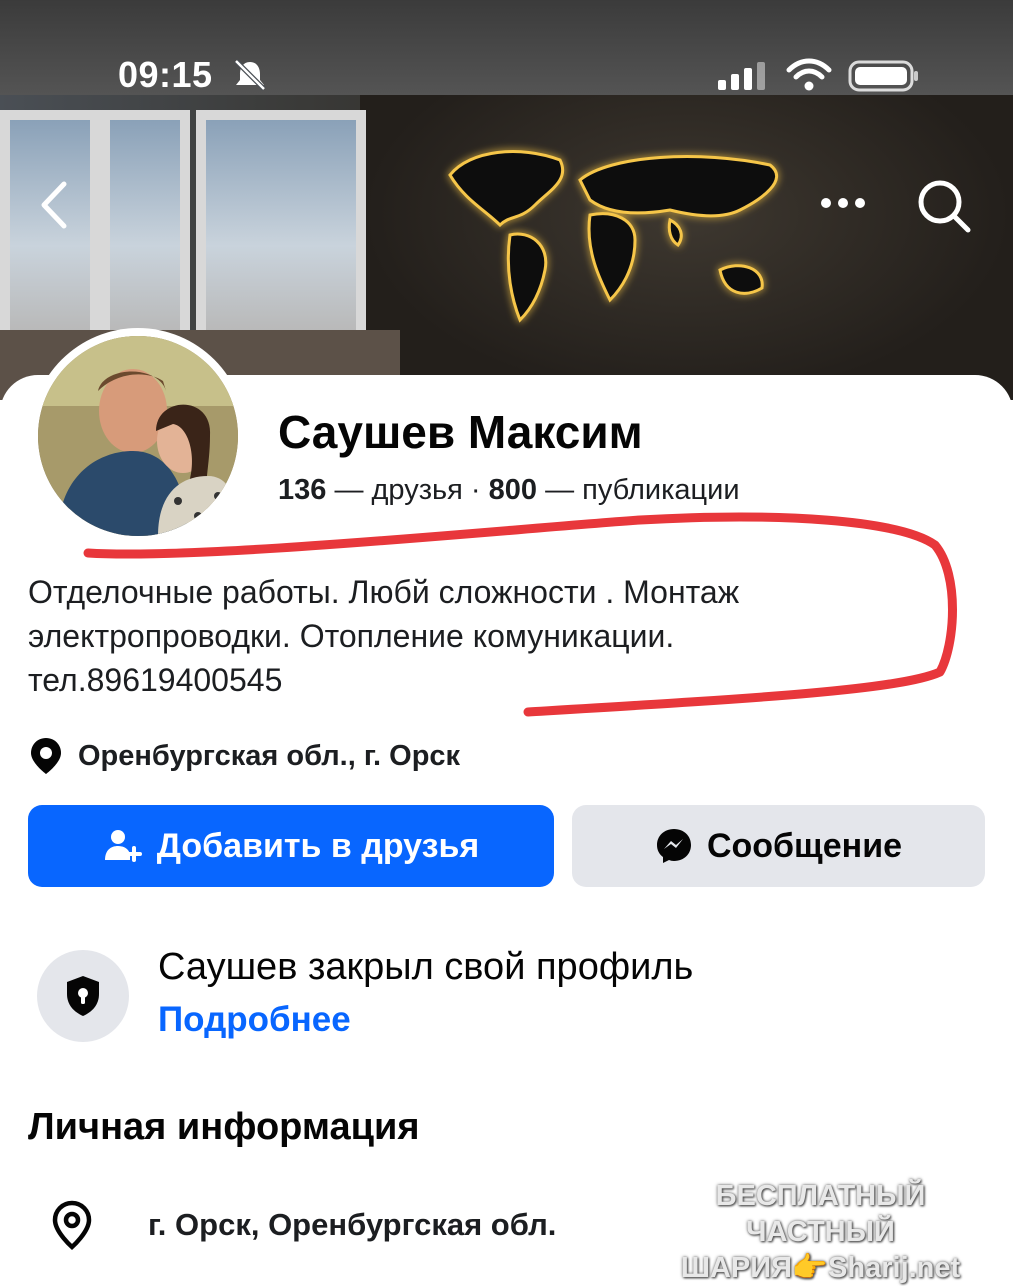  I want to click on locked-profile-title: Саушев закрыл свой профиль, so click(426, 967).